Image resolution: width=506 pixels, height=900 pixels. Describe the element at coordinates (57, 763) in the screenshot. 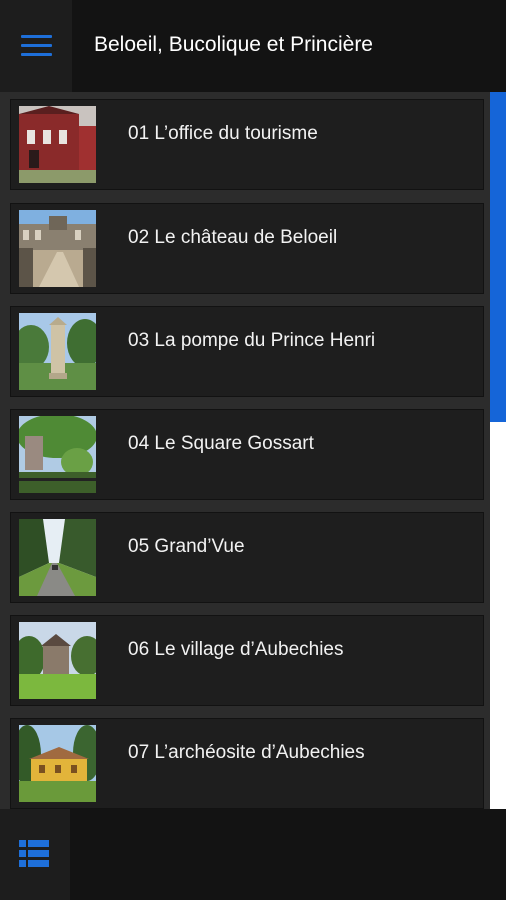

I see `yellow-roman-house-photo` at that location.